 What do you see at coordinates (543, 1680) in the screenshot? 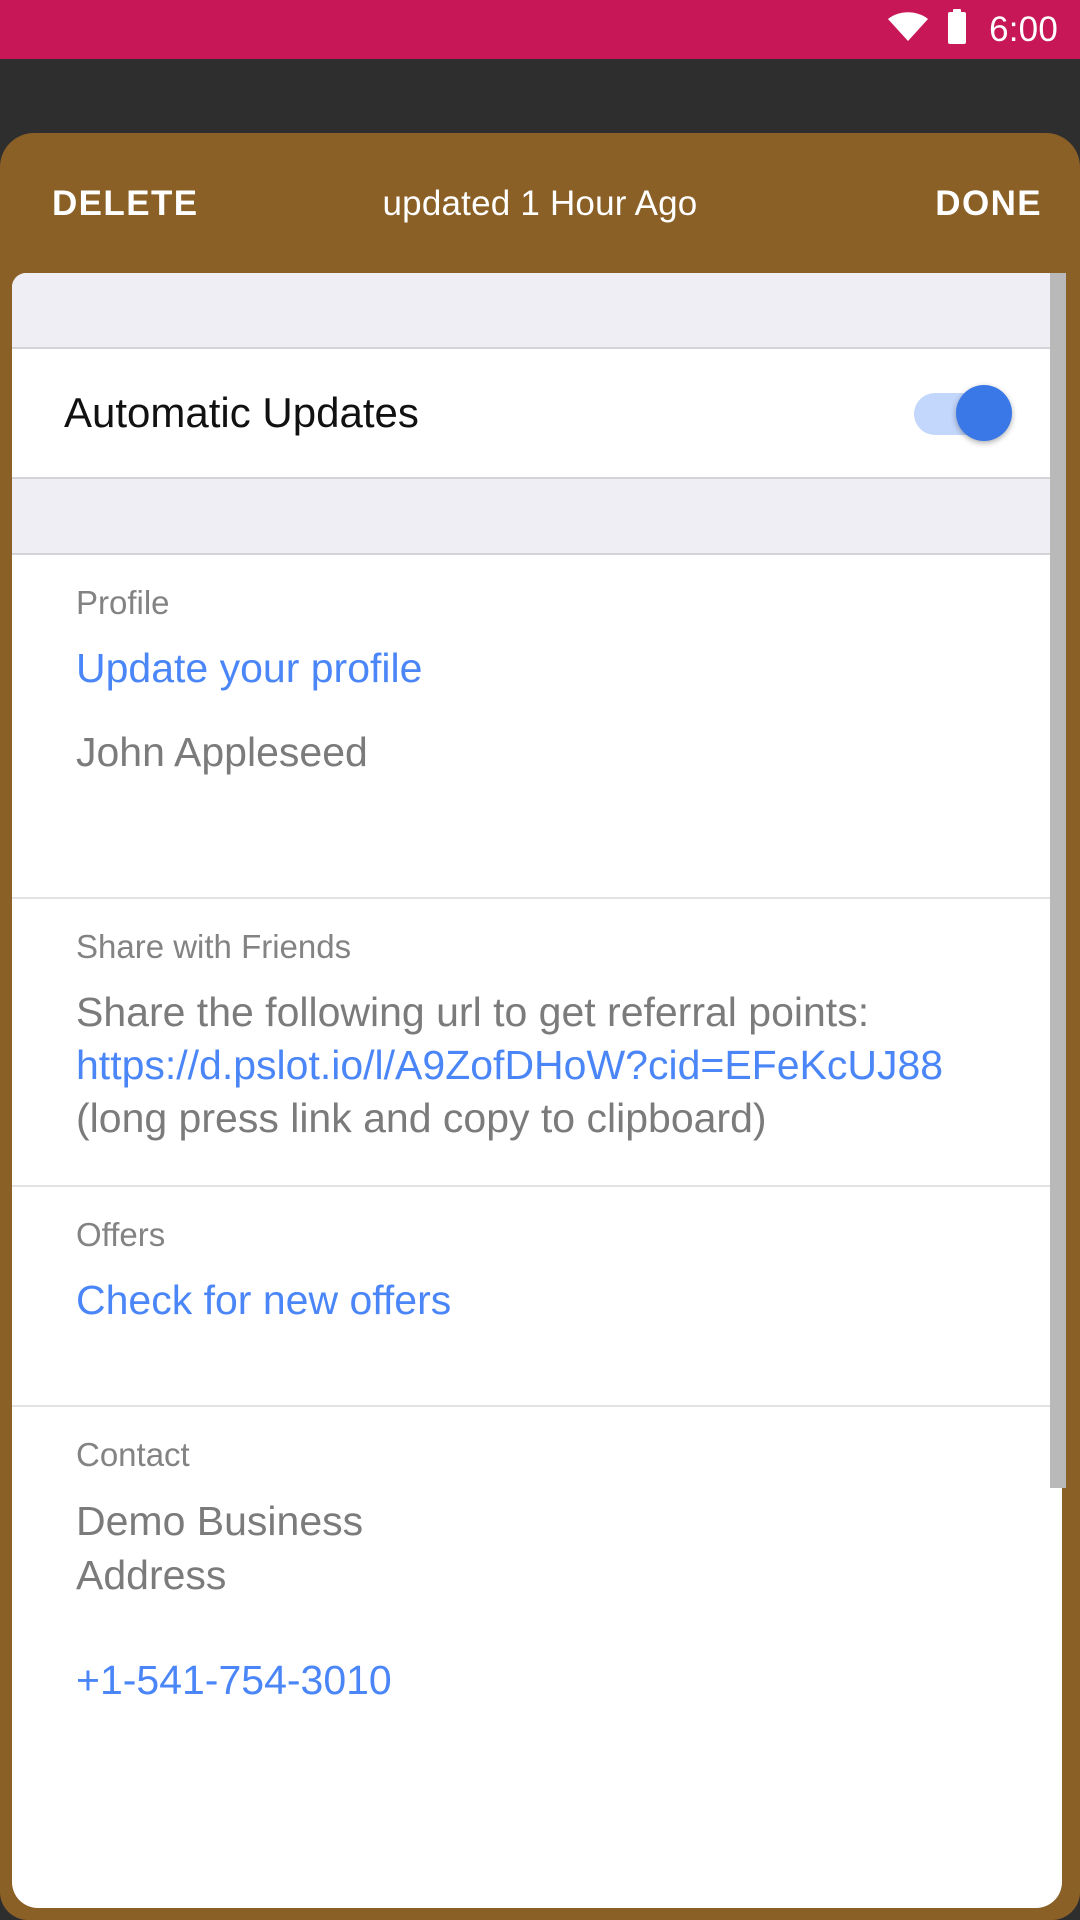
I see `contact-phone-link: +1-541-754-3010` at bounding box center [543, 1680].